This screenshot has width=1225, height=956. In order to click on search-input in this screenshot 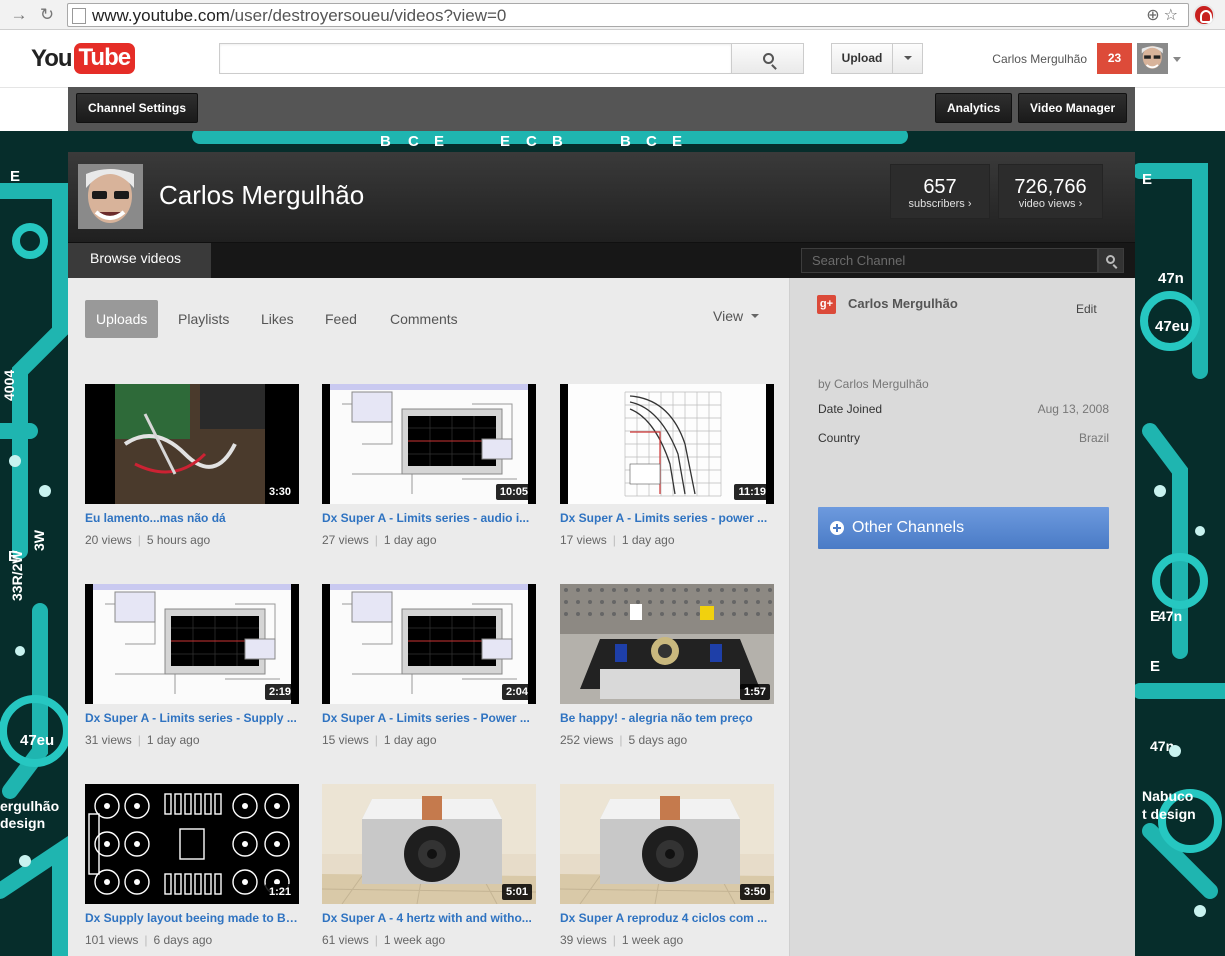, I will do `click(475, 58)`.